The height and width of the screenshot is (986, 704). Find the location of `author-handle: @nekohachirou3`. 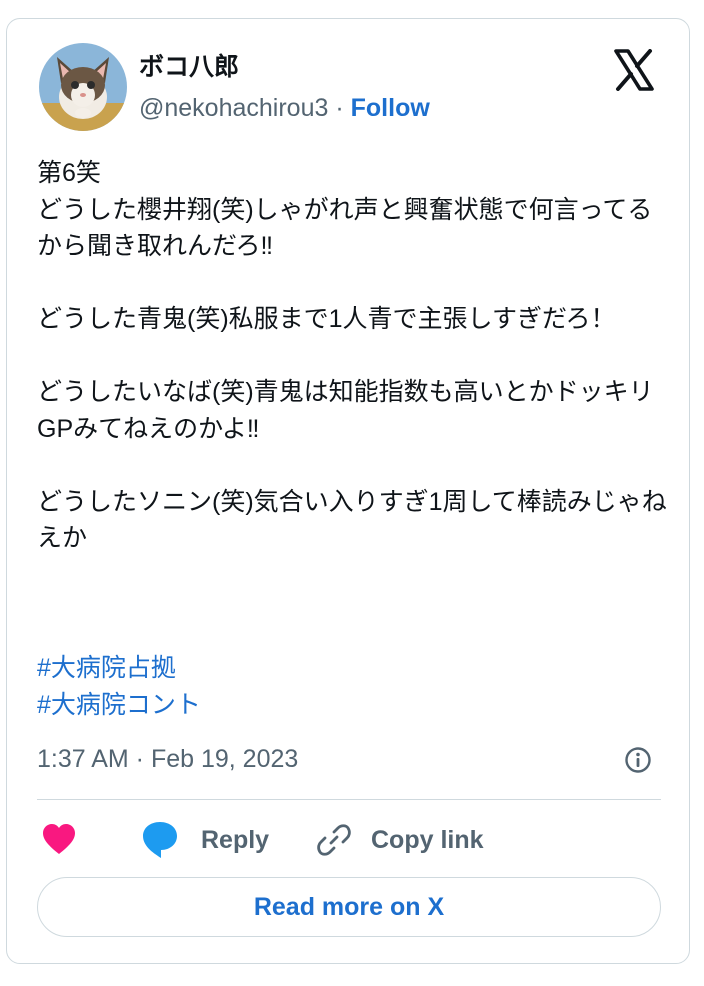

author-handle: @nekohachirou3 is located at coordinates (233, 108).